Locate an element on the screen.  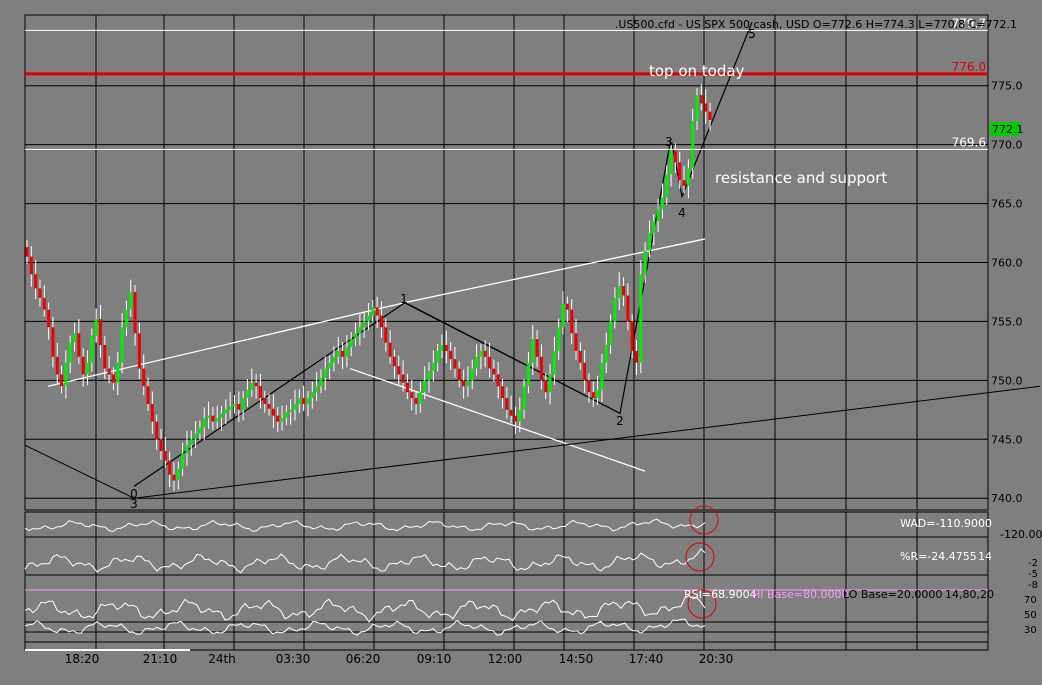
rsi-right-tick: 30 is located at coordinates (1030, 630).